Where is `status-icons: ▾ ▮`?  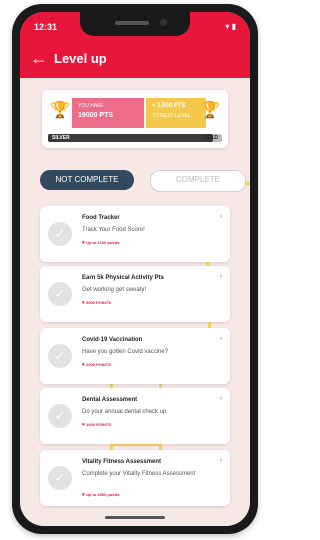 status-icons: ▾ ▮ is located at coordinates (230, 26).